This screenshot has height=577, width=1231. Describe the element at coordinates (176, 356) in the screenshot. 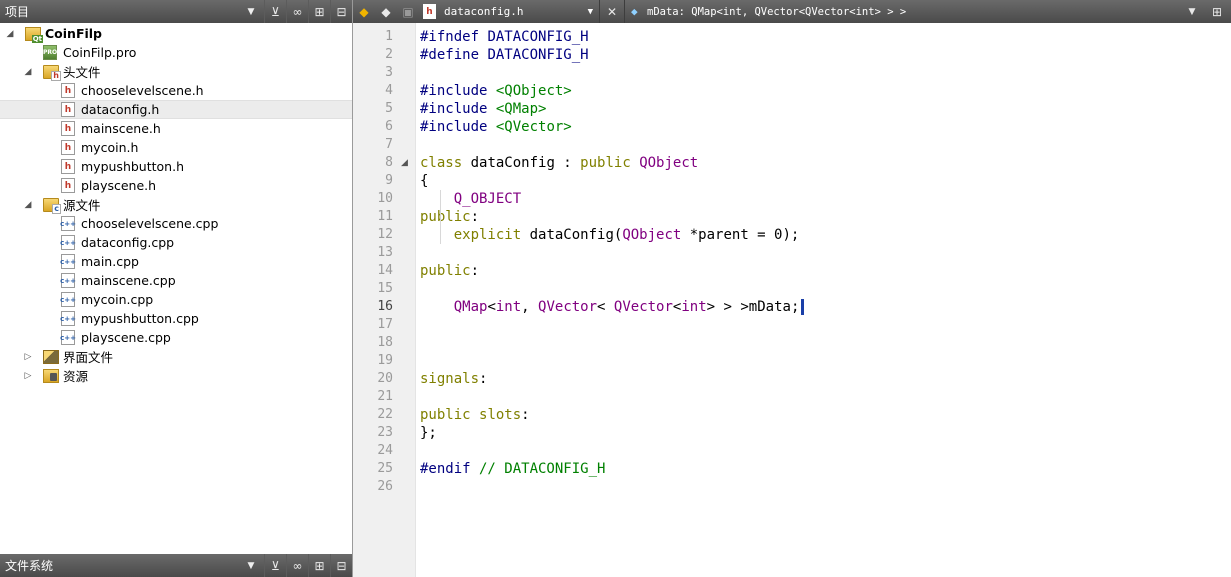

I see `tree-item: ▷ 界面文件` at that location.